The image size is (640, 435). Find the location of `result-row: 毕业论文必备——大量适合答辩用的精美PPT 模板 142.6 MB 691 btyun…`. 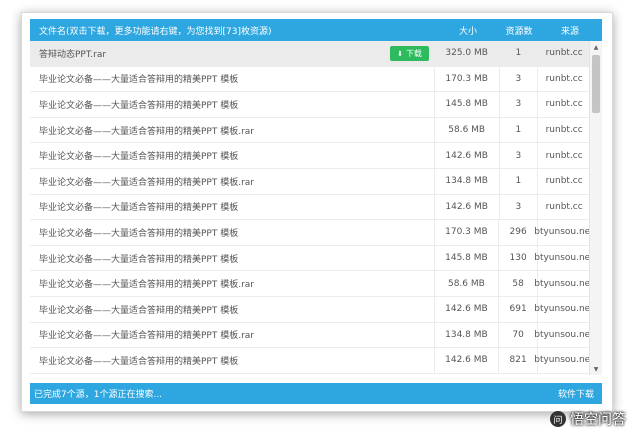

result-row: 毕业论文必备——大量适合答辩用的精美PPT 模板 142.6 MB 691 btyun… is located at coordinates (312, 309).